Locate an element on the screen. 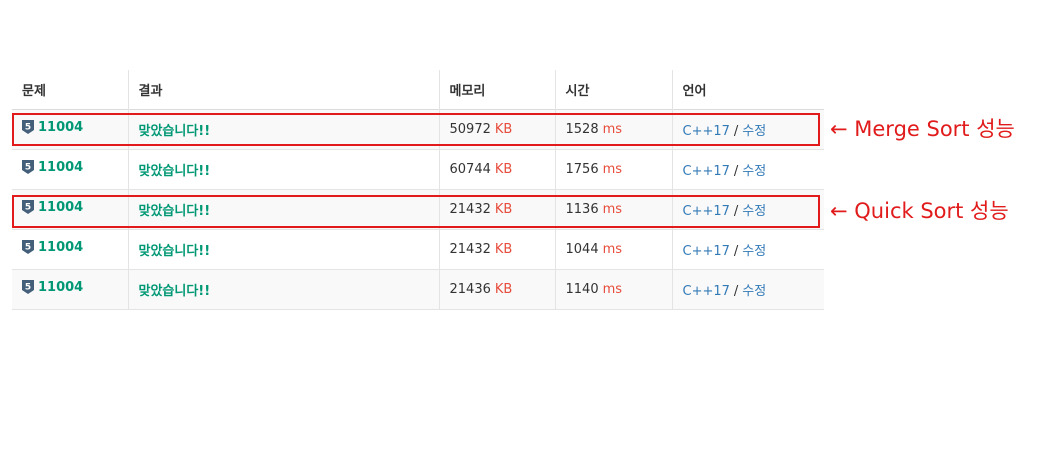 This screenshot has height=455, width=1063. merge-sort-annotation: ← Merge Sort 성능 is located at coordinates (922, 129).